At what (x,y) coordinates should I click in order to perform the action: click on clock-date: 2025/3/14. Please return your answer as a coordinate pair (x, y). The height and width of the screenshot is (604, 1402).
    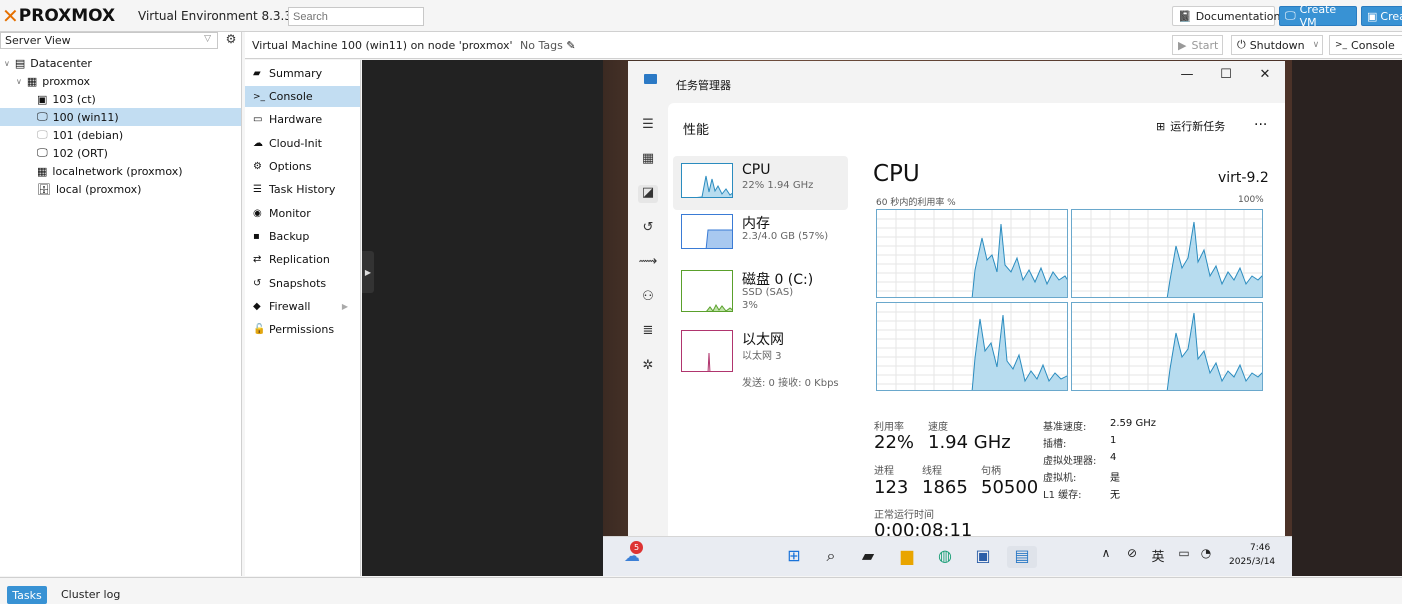
    Looking at the image, I should click on (1252, 562).